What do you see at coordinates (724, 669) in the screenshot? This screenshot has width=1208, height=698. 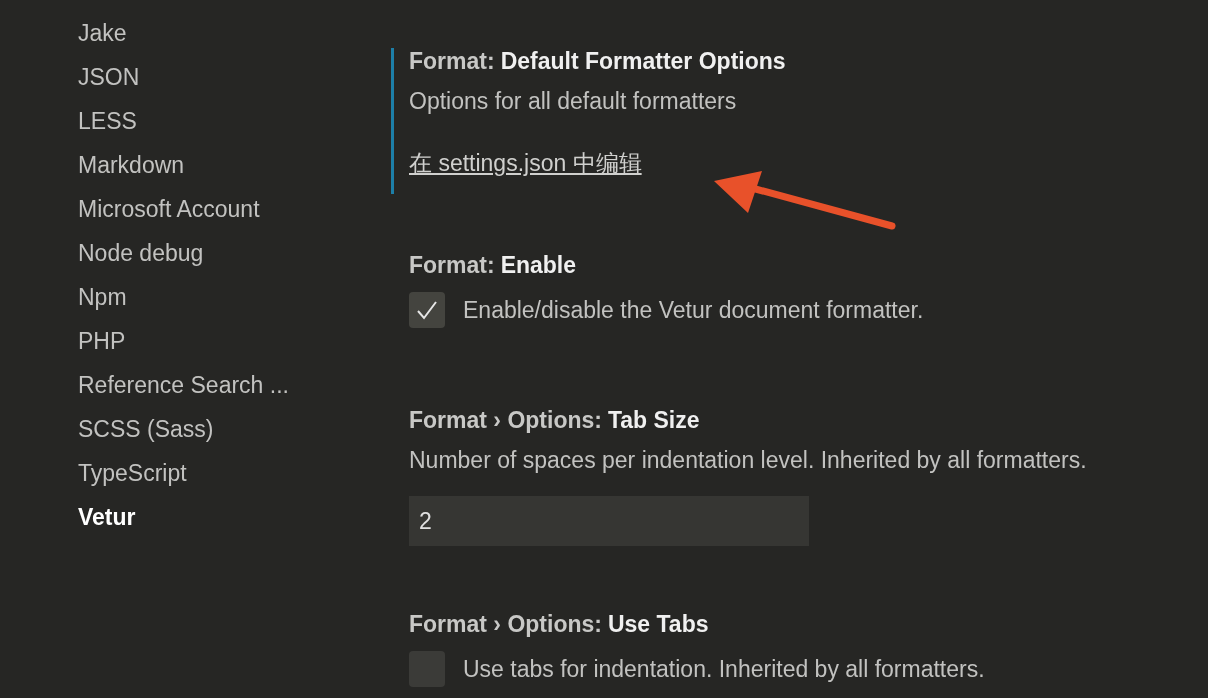 I see `setting-description: Use tabs for indentation. Inherited by all formatters.` at bounding box center [724, 669].